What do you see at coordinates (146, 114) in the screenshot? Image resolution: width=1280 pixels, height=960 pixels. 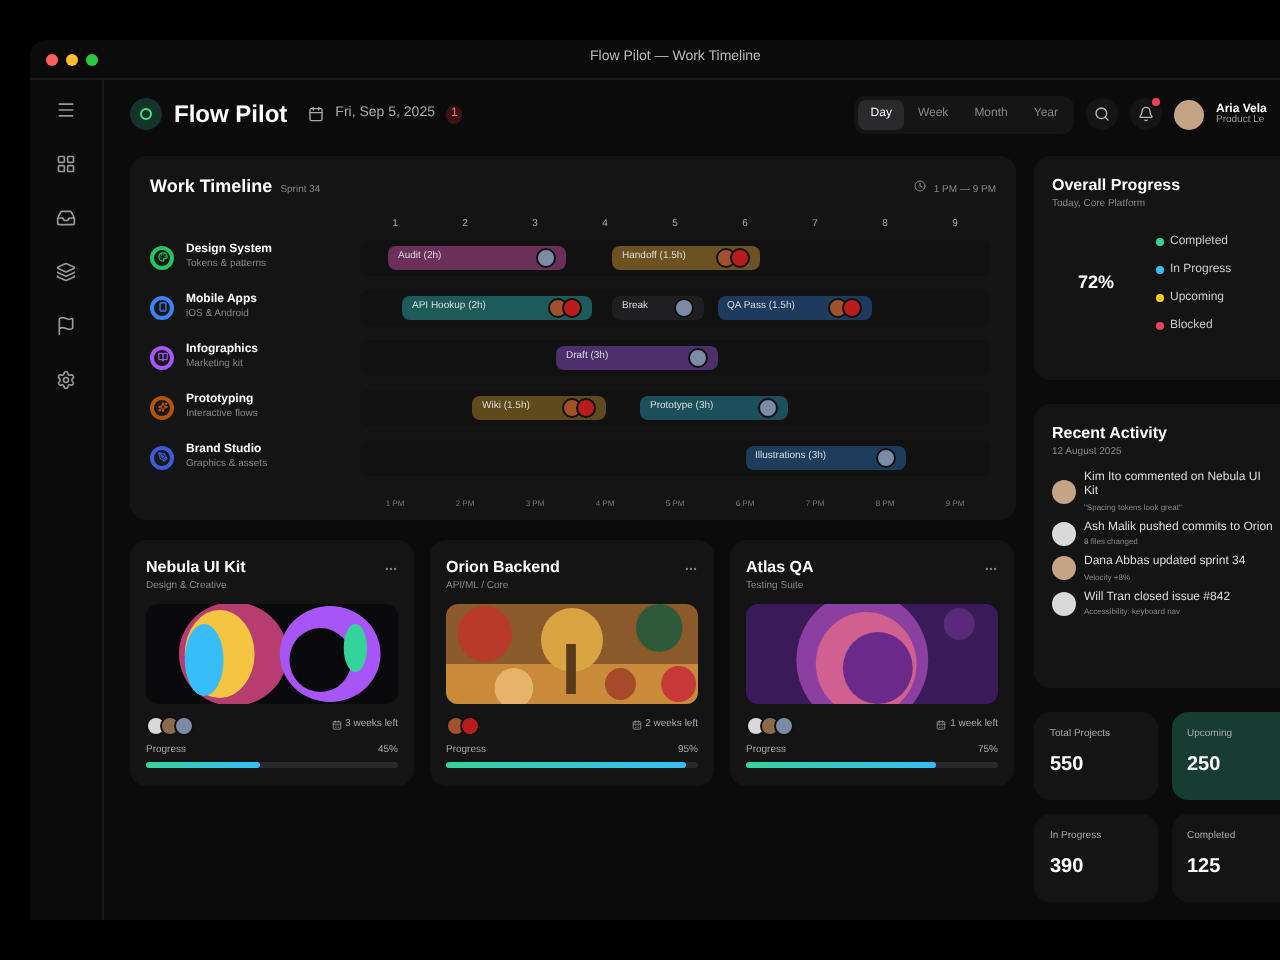 I see `logo-icon` at bounding box center [146, 114].